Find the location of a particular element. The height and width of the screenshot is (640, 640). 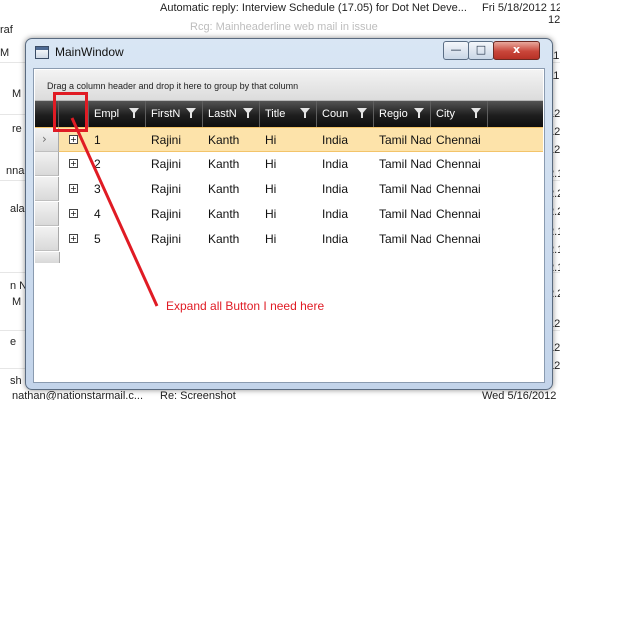

annotation-highlight-box is located at coordinates (70, 112).